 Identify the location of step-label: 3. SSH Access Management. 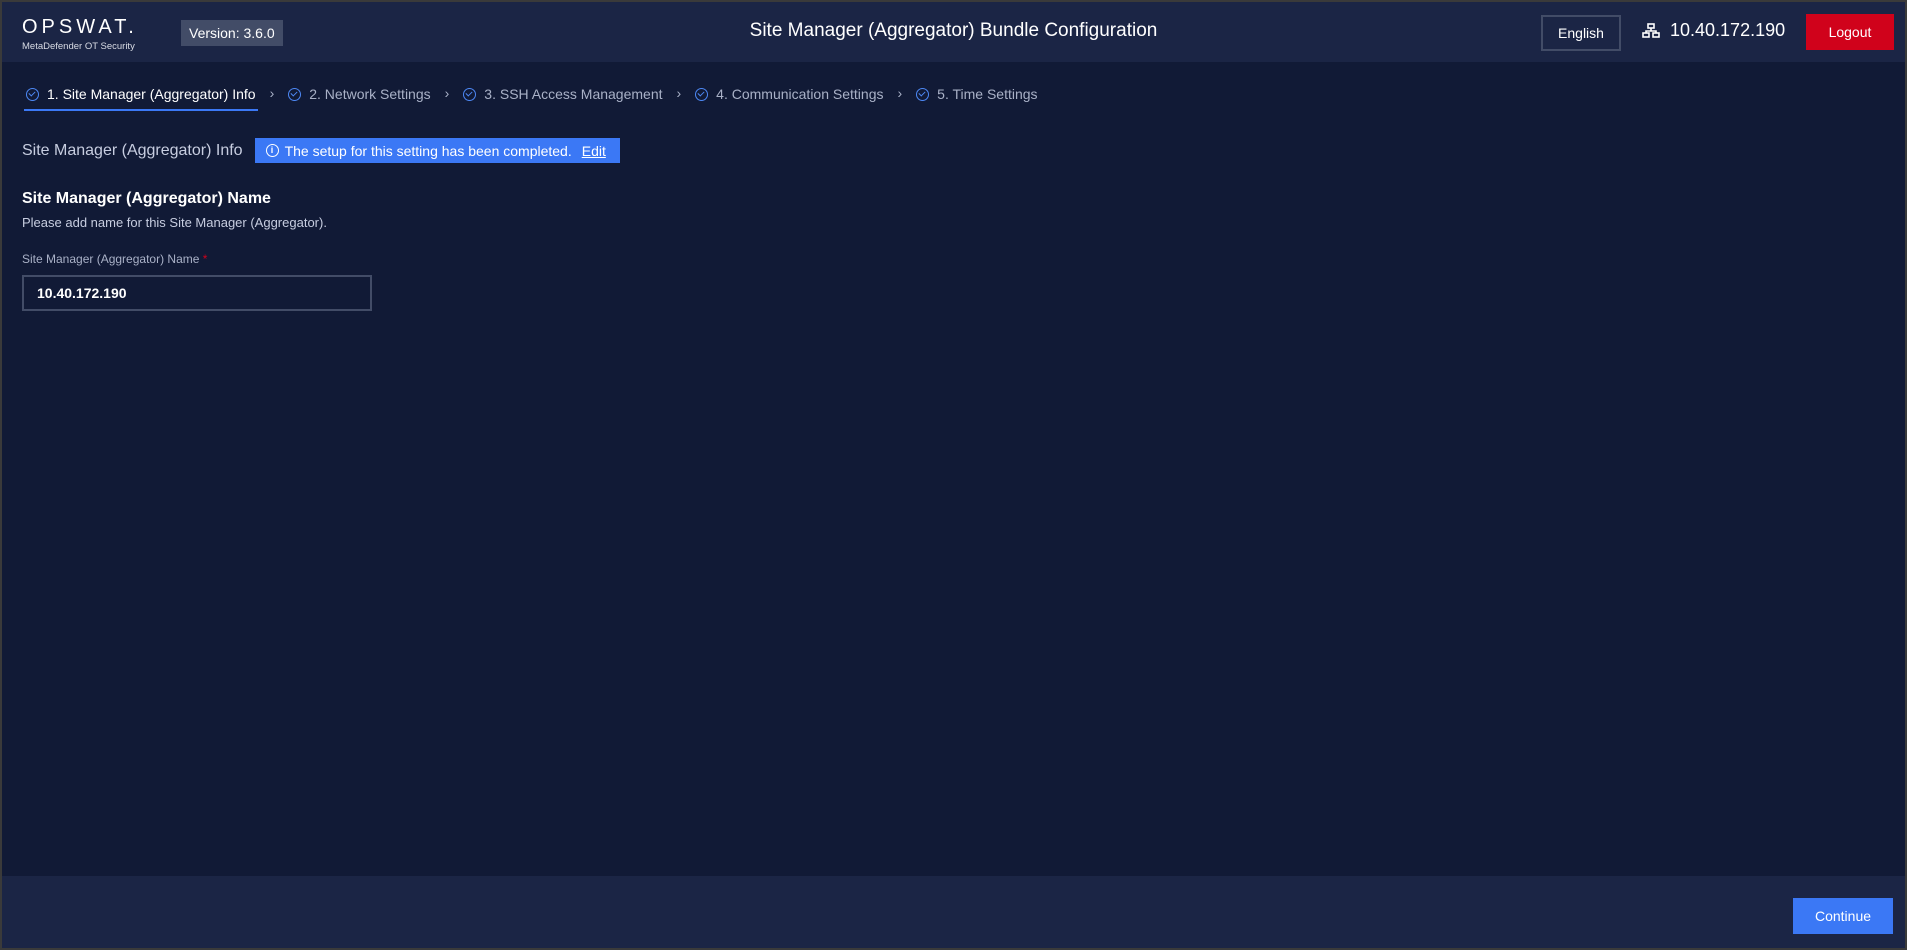
(573, 94).